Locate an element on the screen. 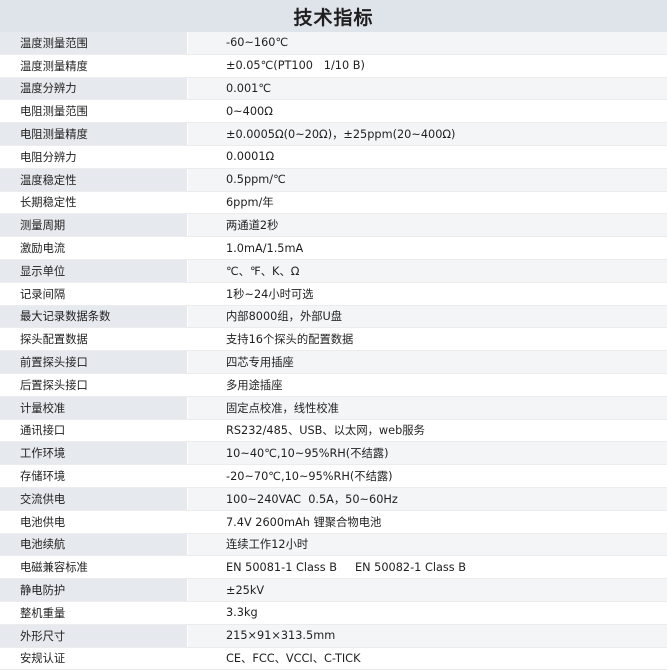  spec-label: 外形尺寸 is located at coordinates (94, 635).